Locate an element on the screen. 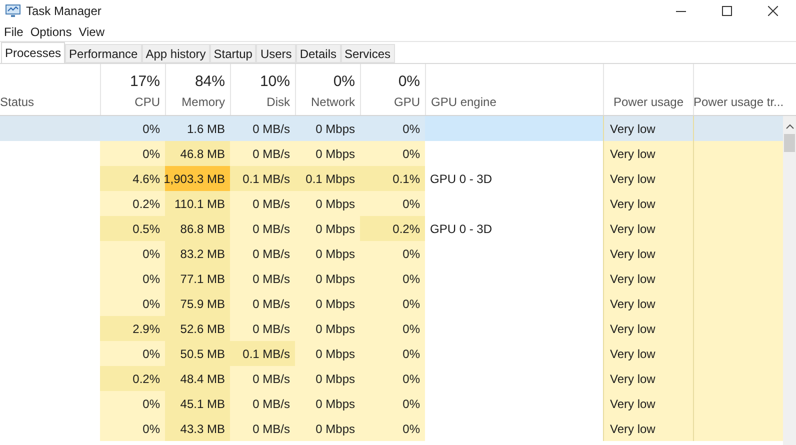 Image resolution: width=796 pixels, height=445 pixels. process-row: 0% 1.6 MB 0 MB/s 0 Mbps 0% Very low is located at coordinates (391, 128).